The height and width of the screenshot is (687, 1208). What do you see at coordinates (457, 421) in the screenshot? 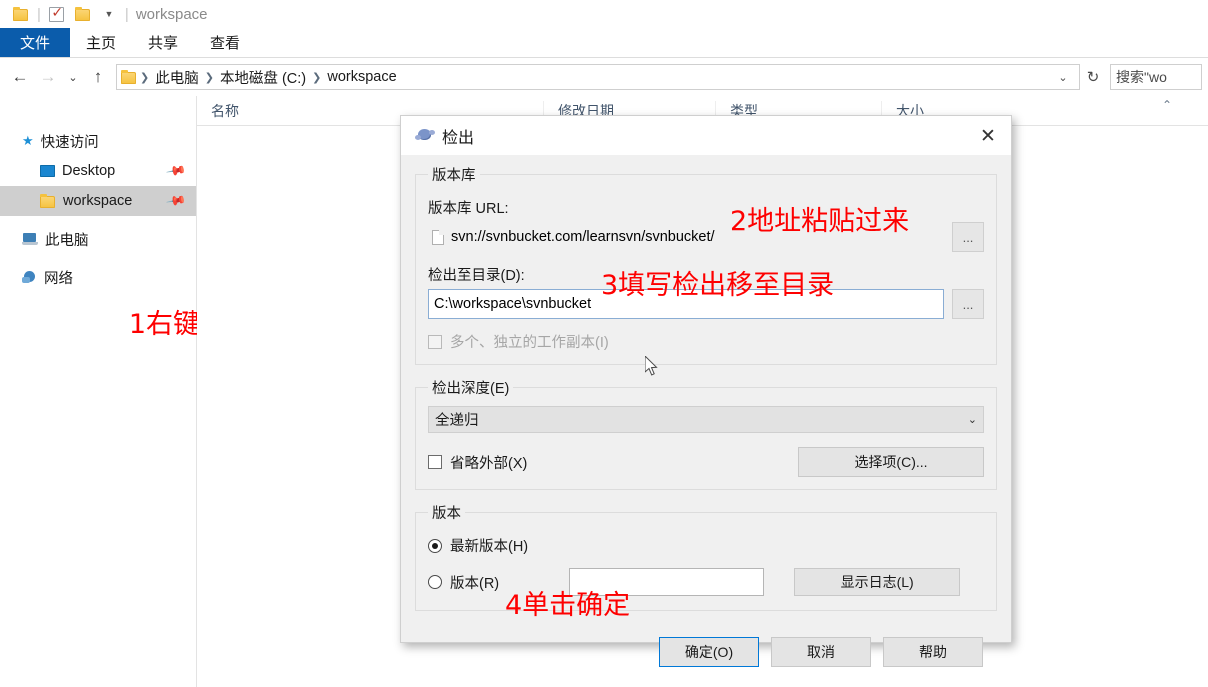
I see `depth-value: 全递归` at bounding box center [457, 421].